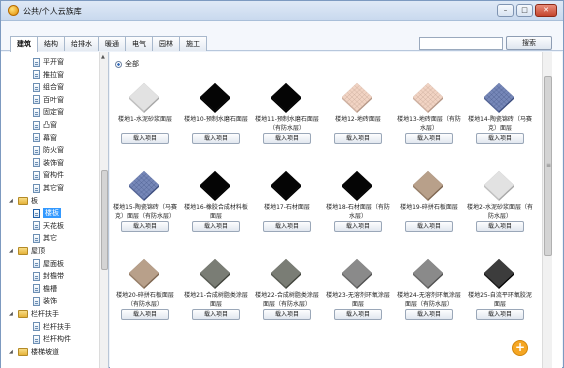 This screenshot has height=368, width=564. I want to click on tree-item: 封檐带, so click(48, 276).